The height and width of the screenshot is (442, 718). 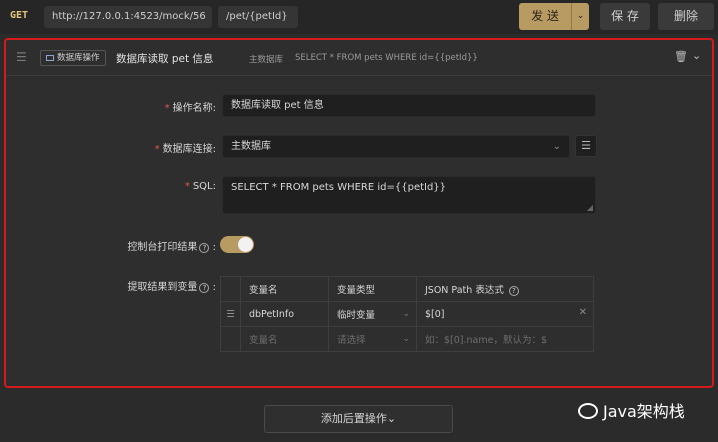 What do you see at coordinates (505, 289) in the screenshot?
I see `col-header-path: JSON Path 表达式 ?` at bounding box center [505, 289].